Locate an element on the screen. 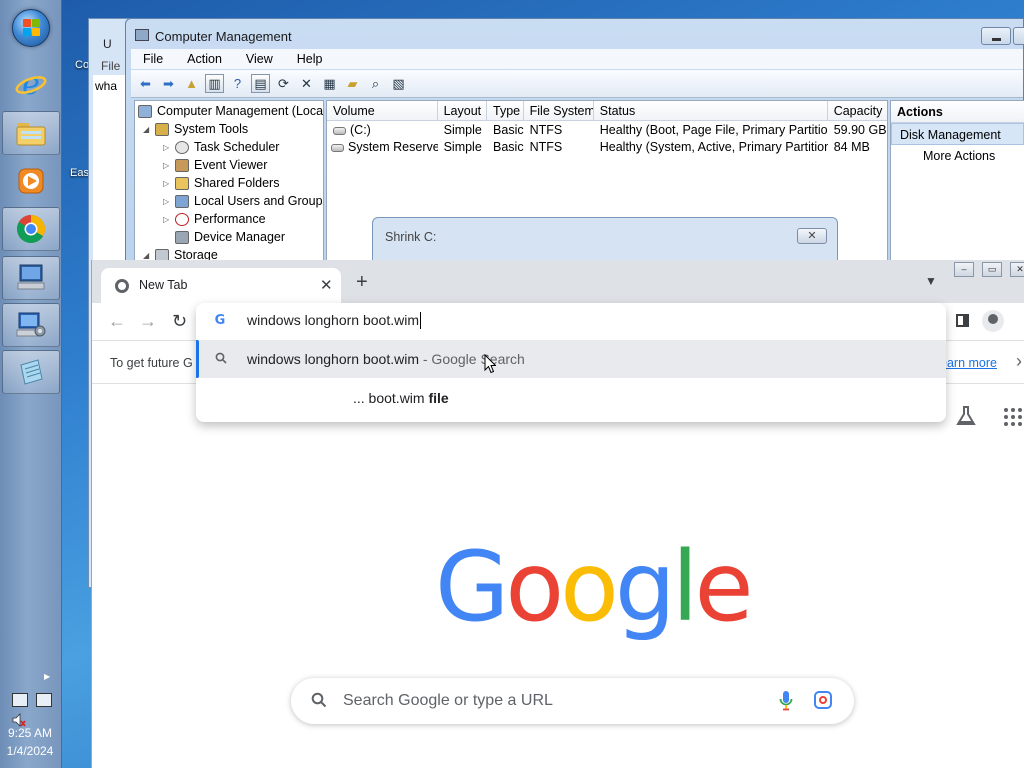 The image size is (1024, 768). cell-file-system: NTFS is located at coordinates (546, 147).